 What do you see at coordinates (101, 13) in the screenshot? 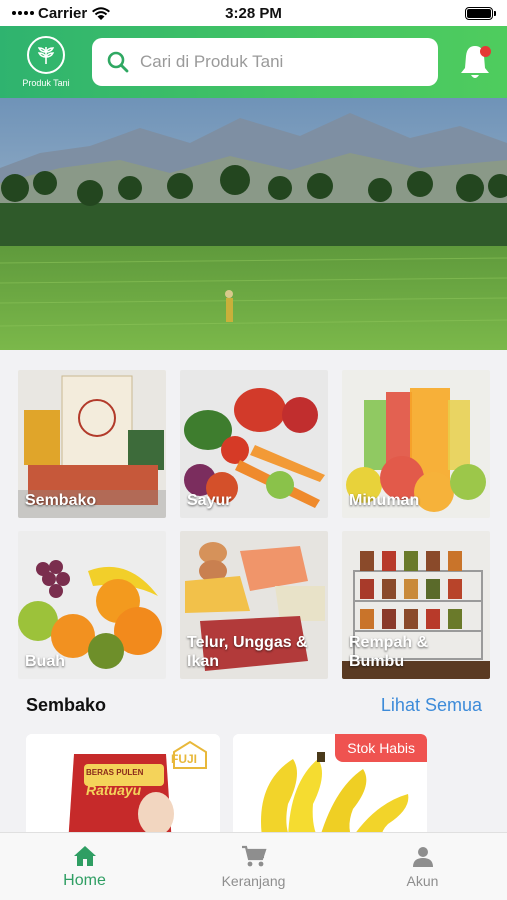
I see `wifi-icon` at bounding box center [101, 13].